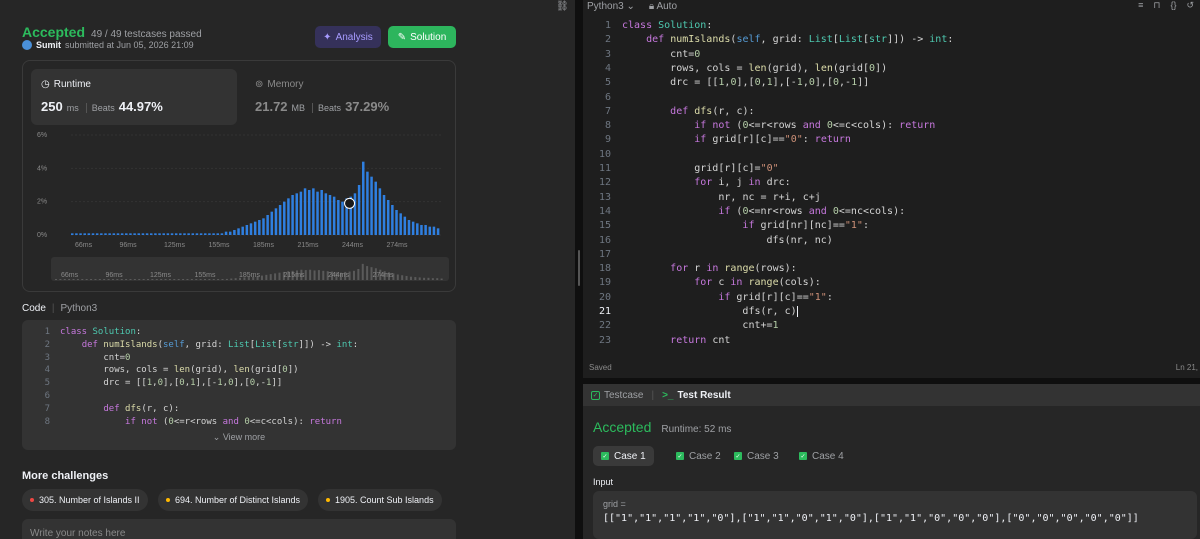 This screenshot has height=539, width=1200. What do you see at coordinates (134, 97) in the screenshot?
I see `runtime-tab: ◷ Runtime 250 ms Beats 44.97%` at bounding box center [134, 97].